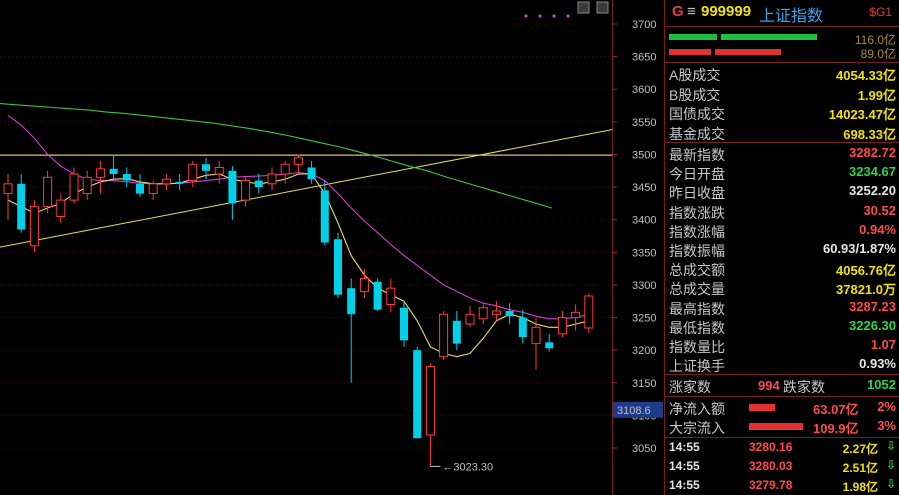 This screenshot has height=495, width=899. Describe the element at coordinates (782, 93) in the screenshot. I see `turnover-row: B股成交 1.99亿` at that location.